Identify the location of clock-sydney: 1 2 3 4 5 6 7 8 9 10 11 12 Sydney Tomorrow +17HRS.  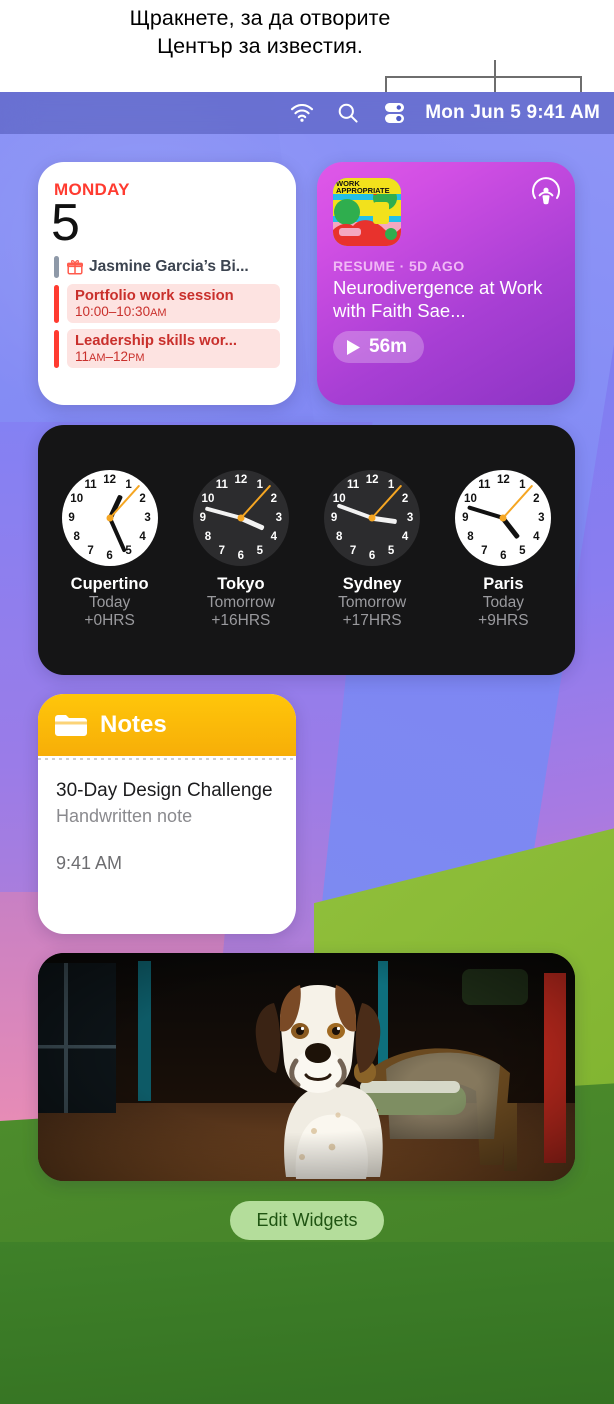
(372, 550).